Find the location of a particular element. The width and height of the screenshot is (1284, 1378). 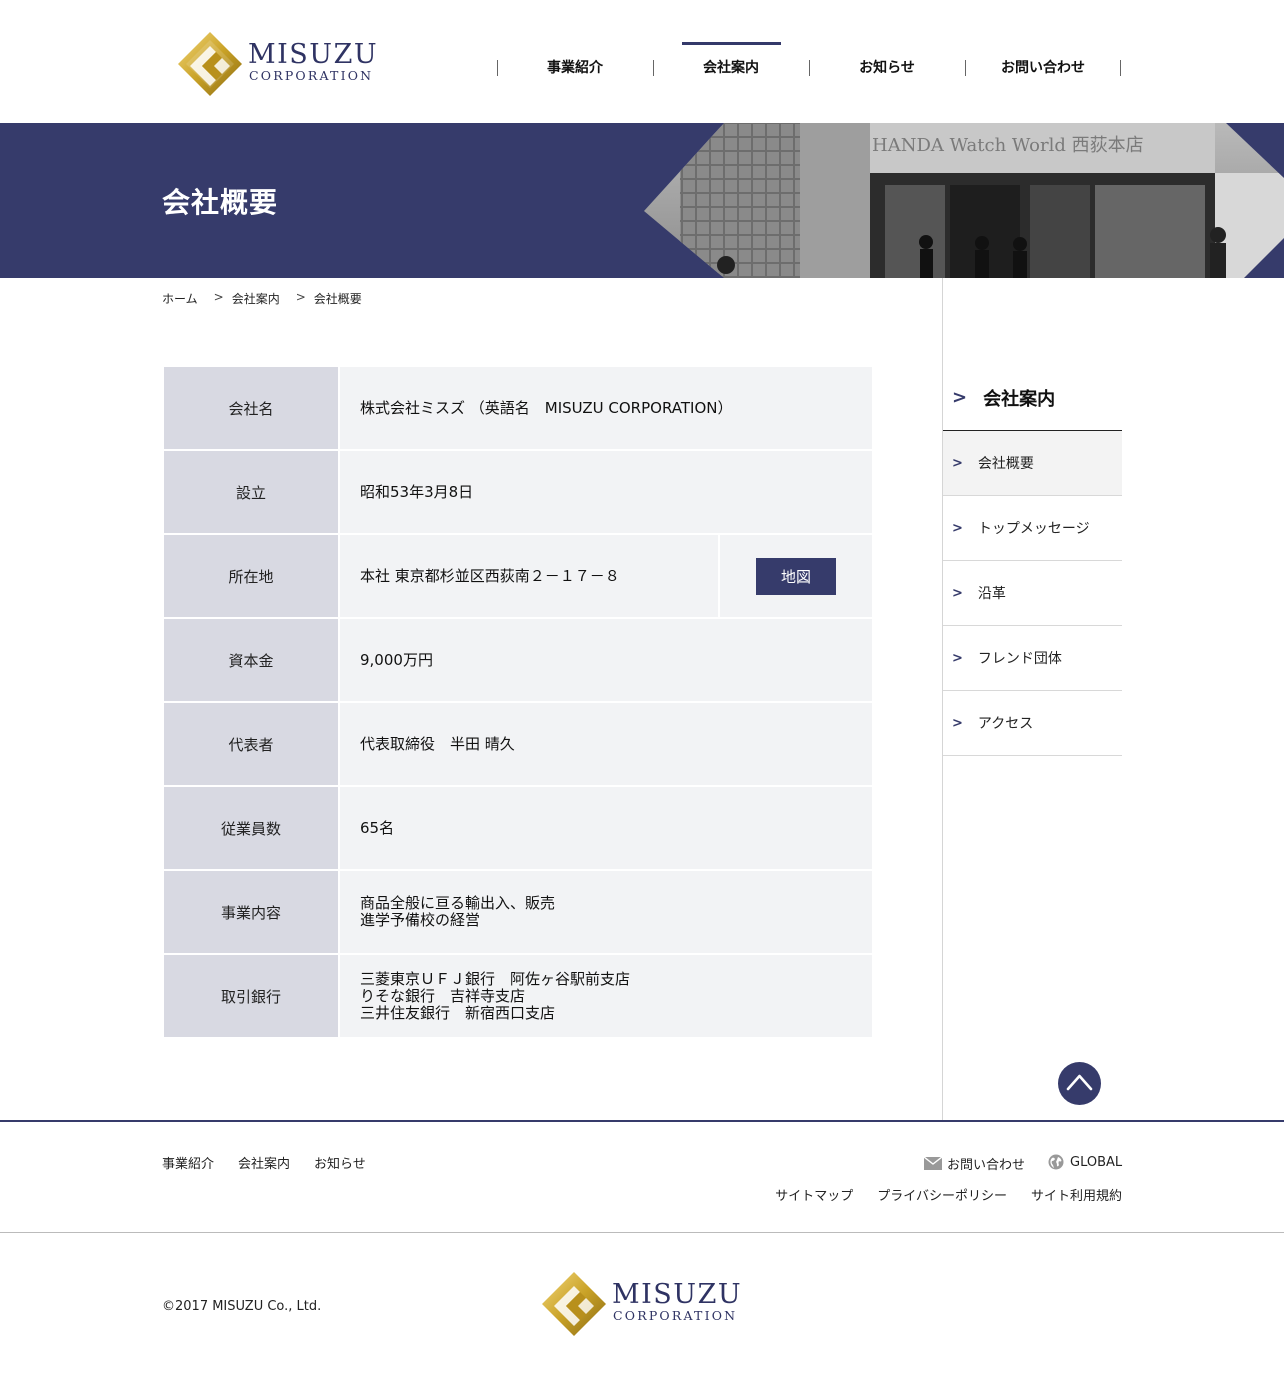

sidebar-item-label: トップメッセージ is located at coordinates (1033, 529).